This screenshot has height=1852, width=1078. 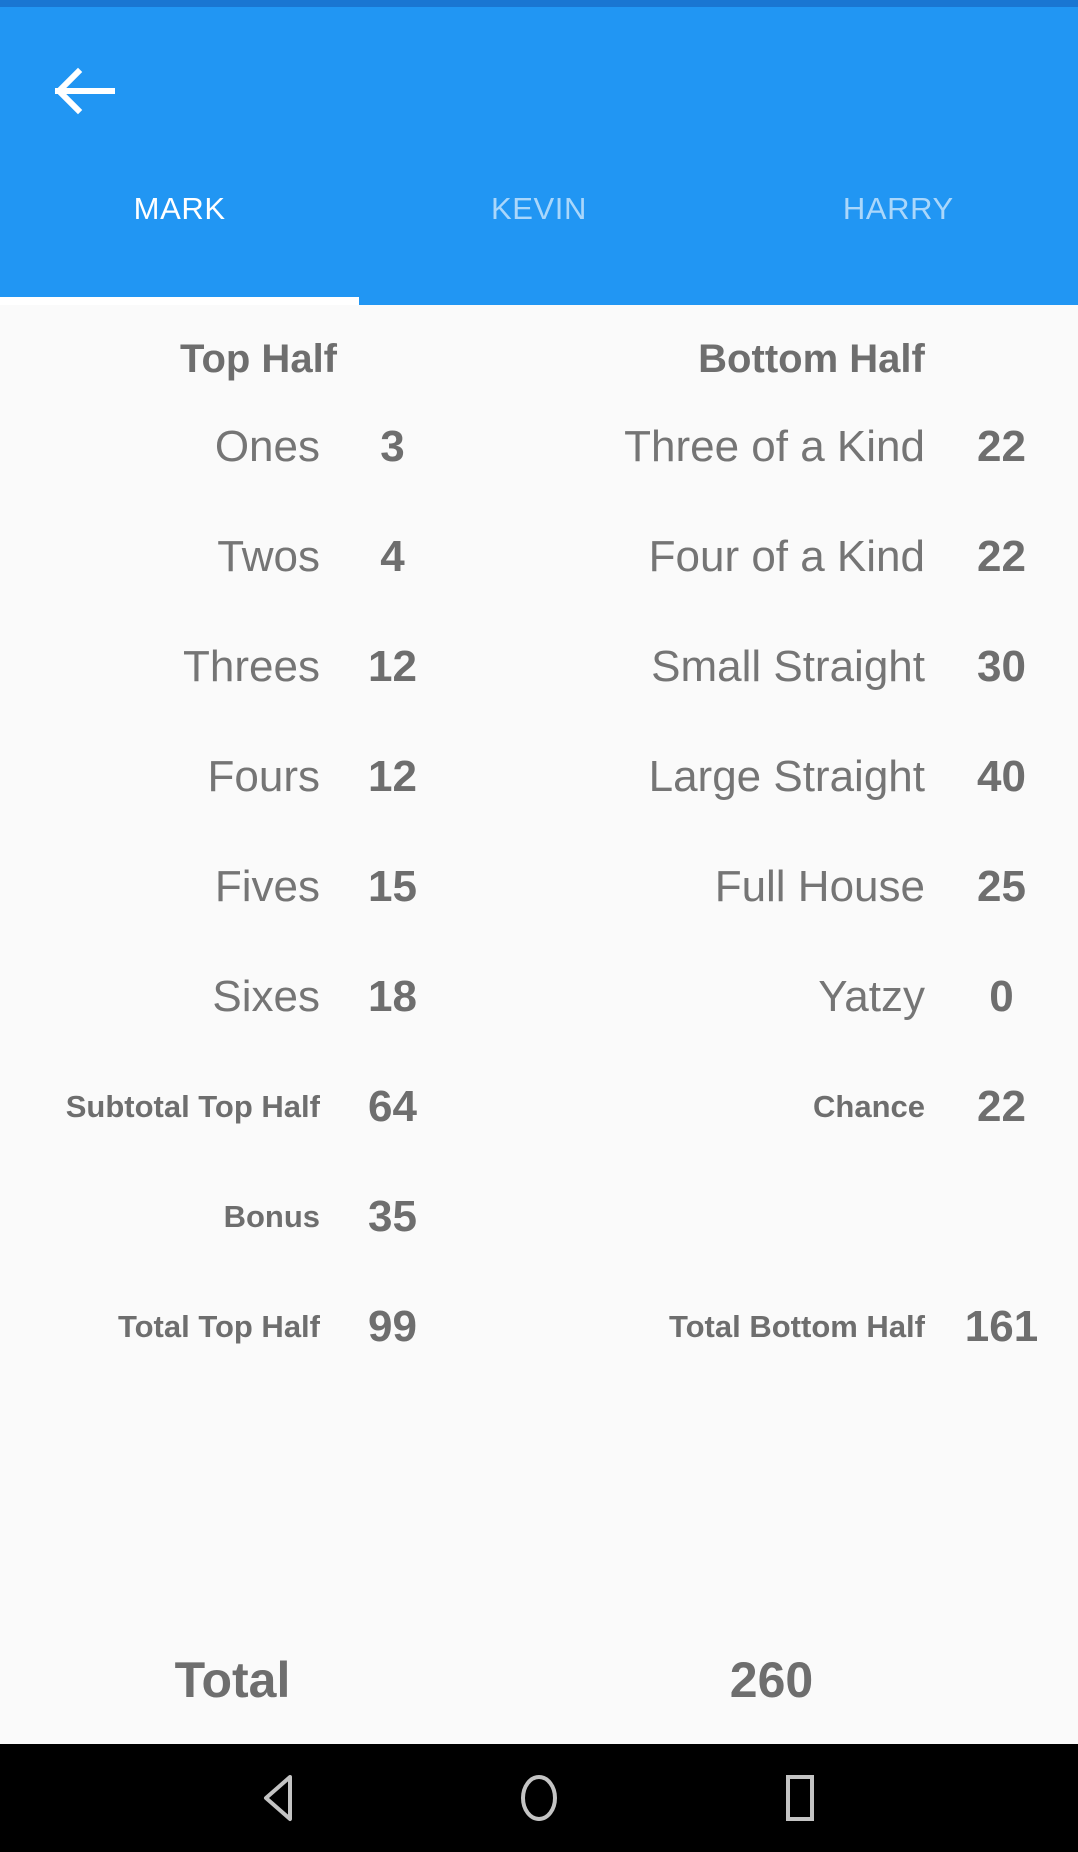 What do you see at coordinates (539, 667) in the screenshot?
I see `score-row: Threes 12 Small Straight 30` at bounding box center [539, 667].